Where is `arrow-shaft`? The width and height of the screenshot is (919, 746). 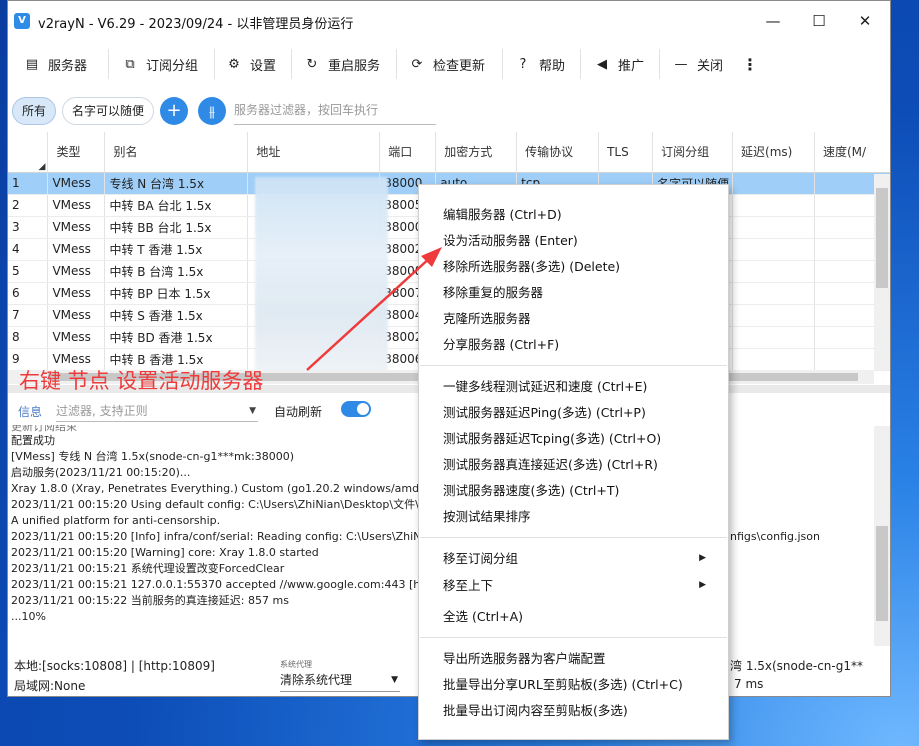
arrow-shaft is located at coordinates (369, 313).